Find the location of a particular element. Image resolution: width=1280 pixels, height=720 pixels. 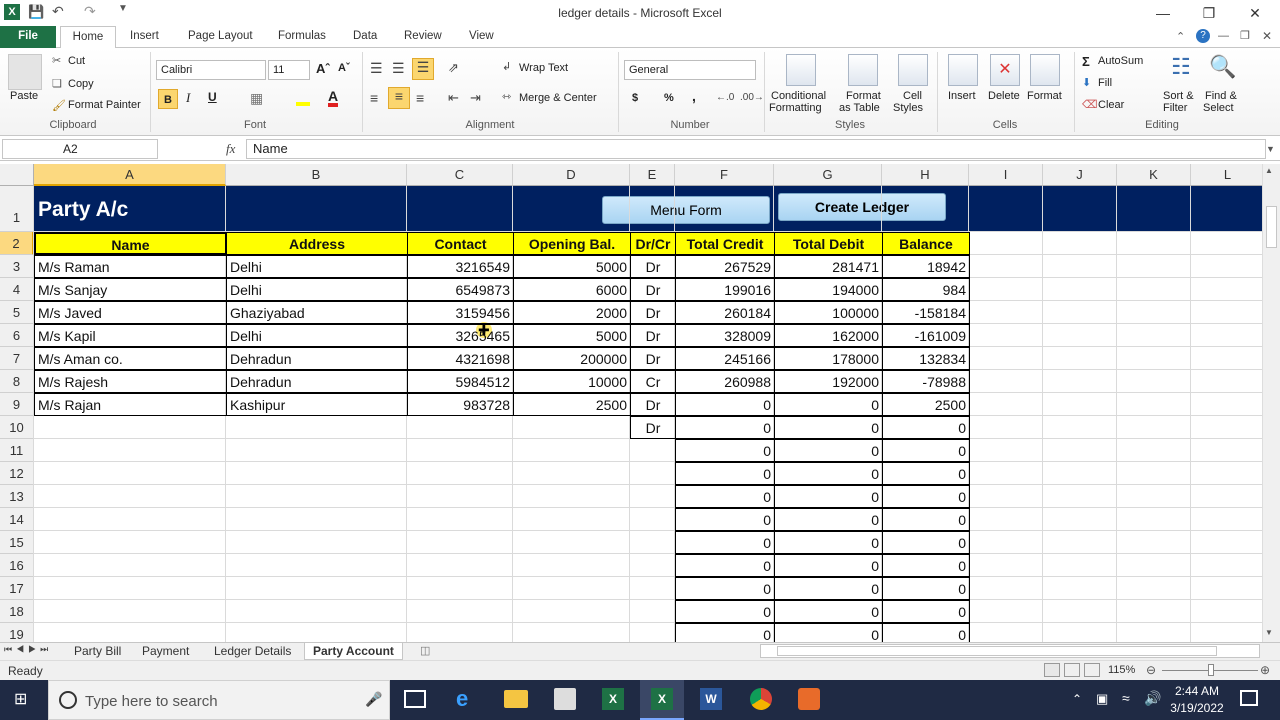

scroll-up-icon: ▲ is located at coordinates (1269, 170).